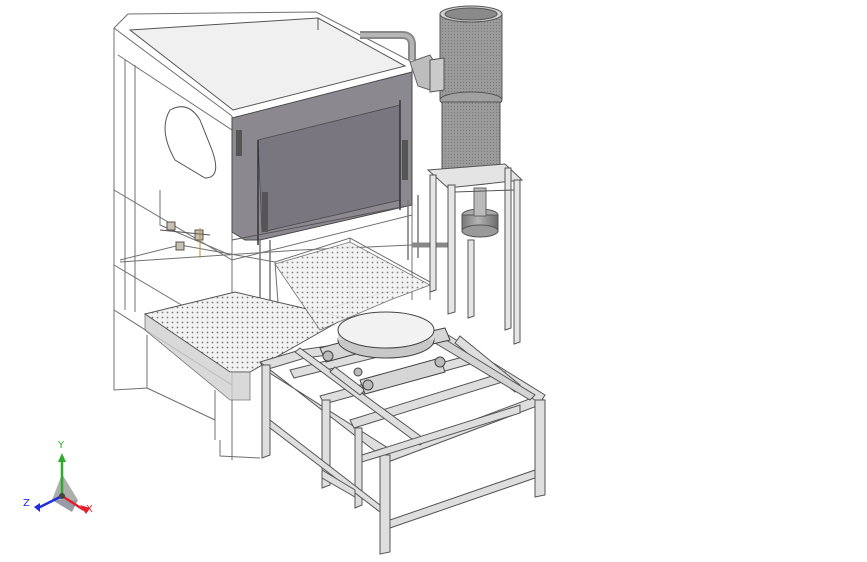  Describe the element at coordinates (89, 509) in the screenshot. I see `triad-x-label: X` at that location.